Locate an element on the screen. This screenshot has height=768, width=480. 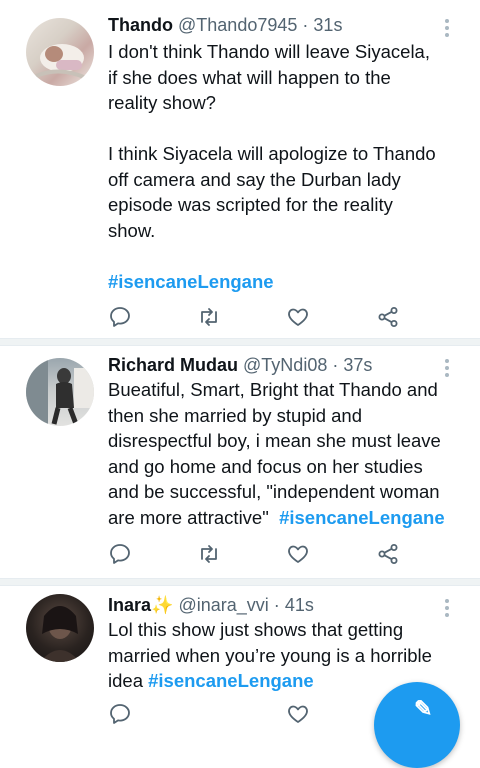
tweet-line: episode was scripted for the reality is located at coordinates (250, 204).